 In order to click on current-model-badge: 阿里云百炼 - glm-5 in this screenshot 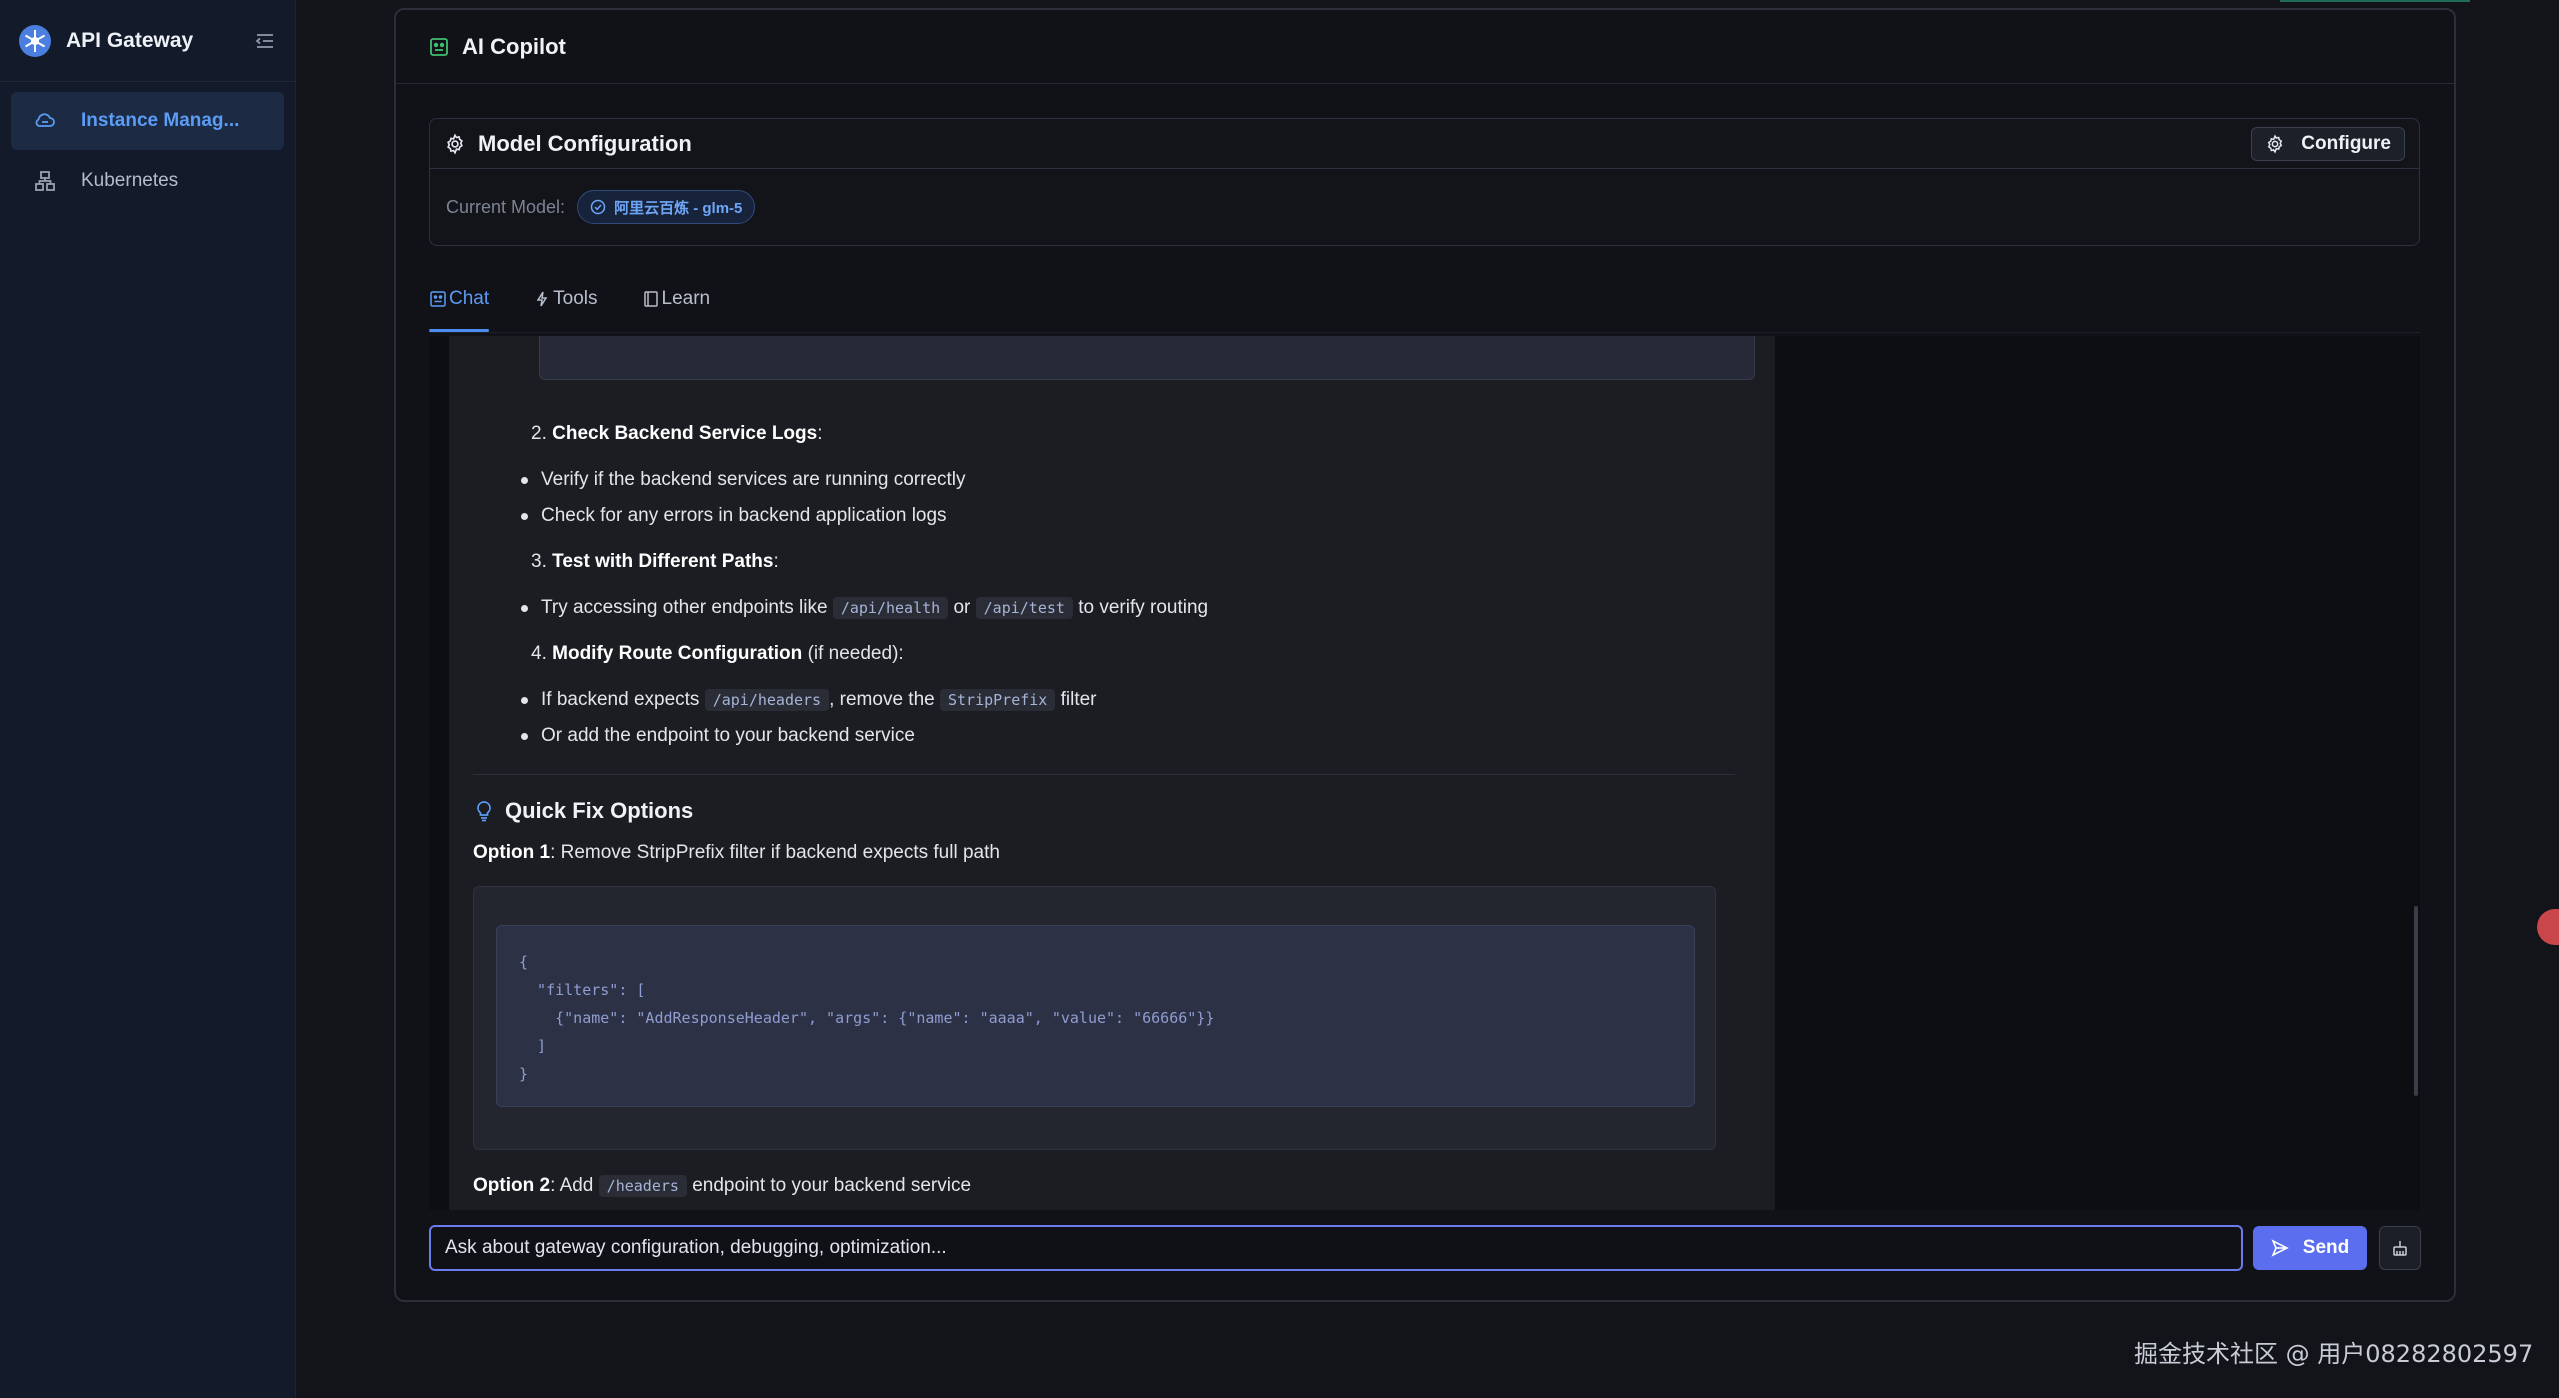, I will do `click(666, 207)`.